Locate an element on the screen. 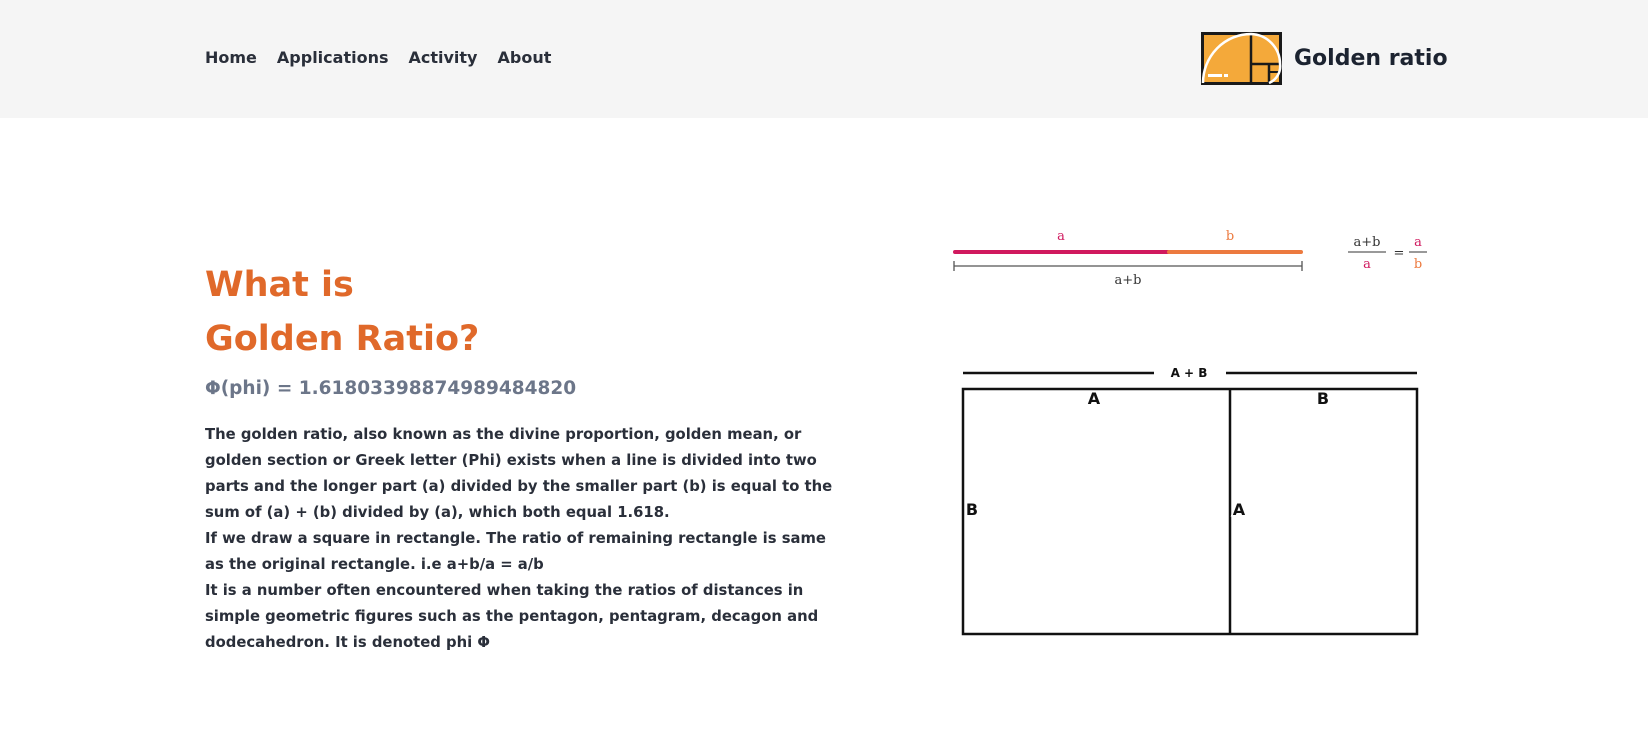  rect-label-middle-a: A is located at coordinates (1239, 509).